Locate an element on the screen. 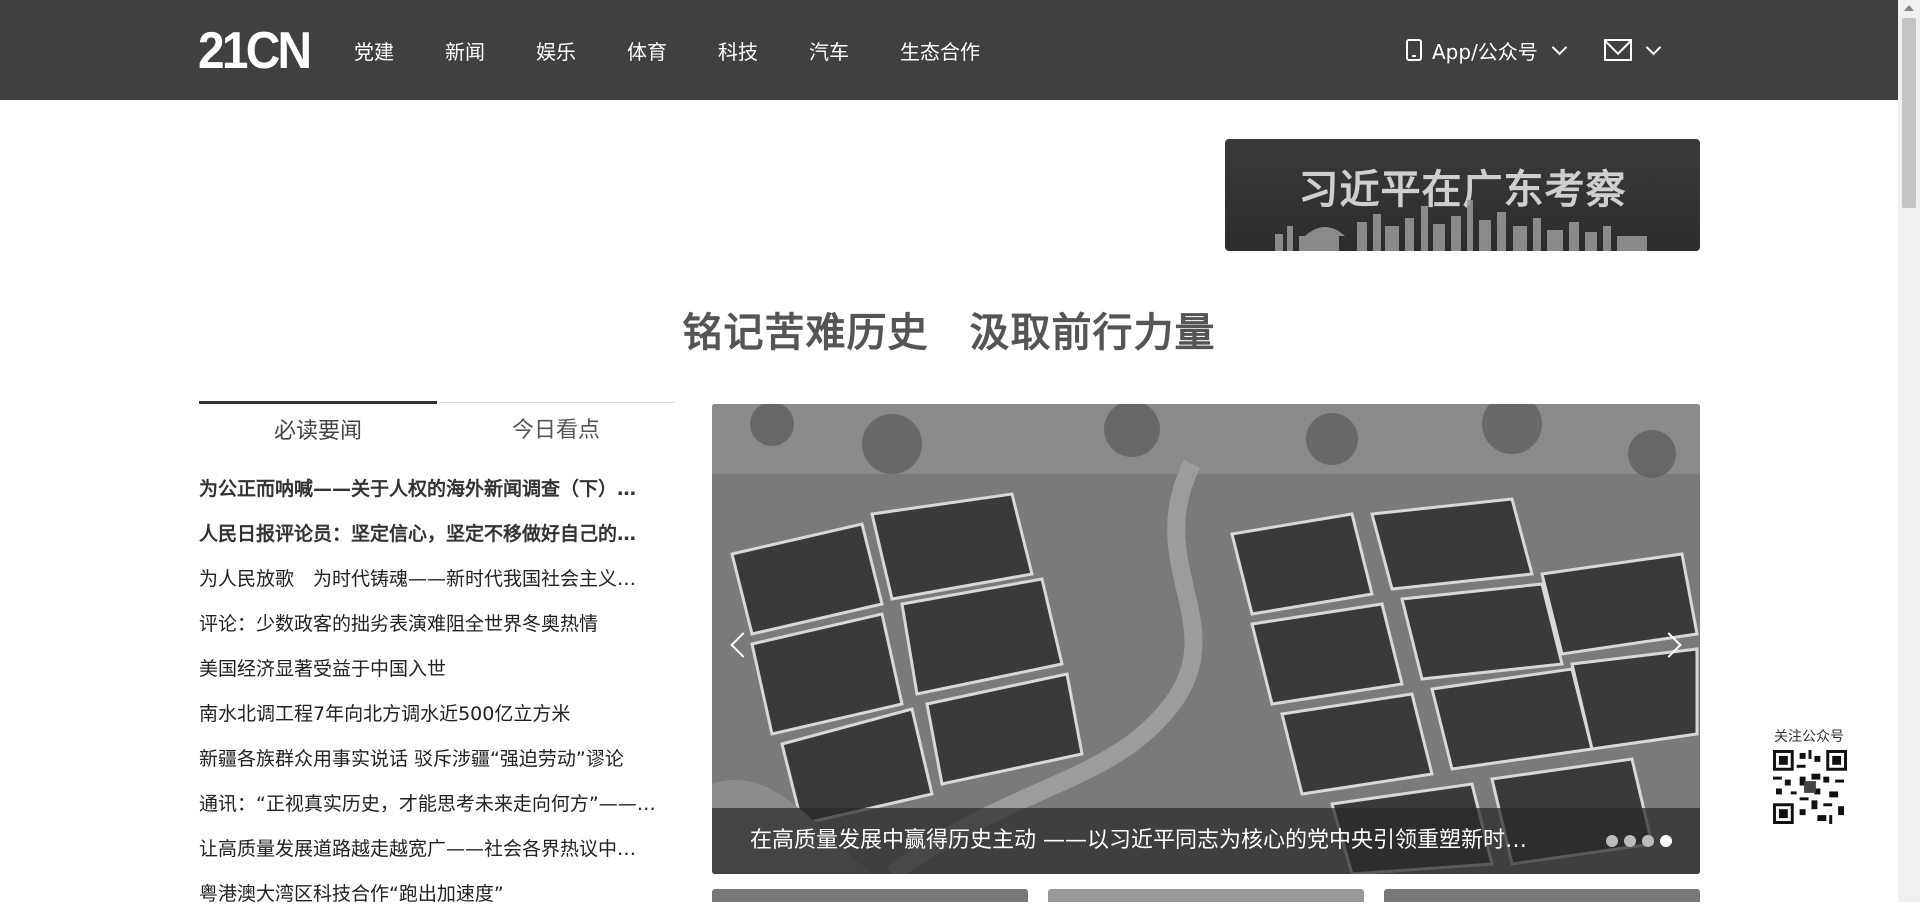 The image size is (1920, 917). chevron-right-icon is located at coordinates (1669, 645).